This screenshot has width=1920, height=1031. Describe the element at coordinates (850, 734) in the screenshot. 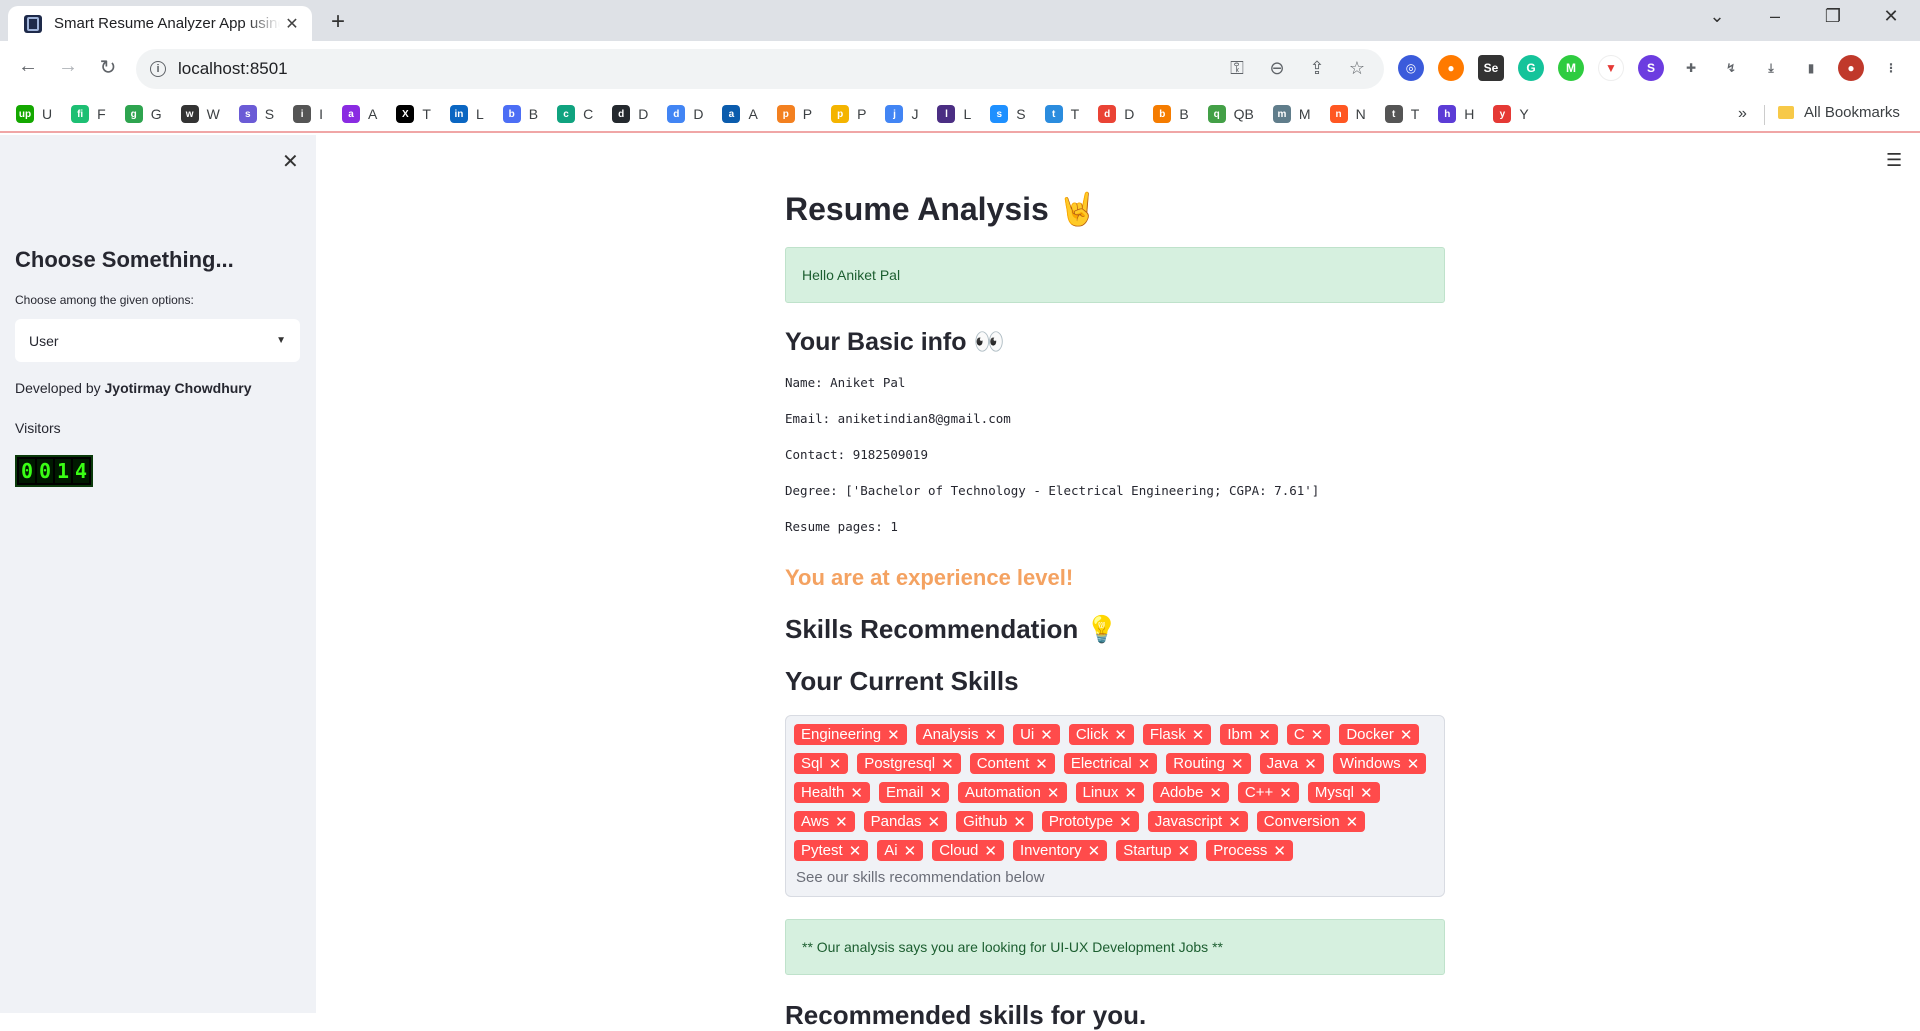

I see `skill-tag: Engineering ✕` at that location.